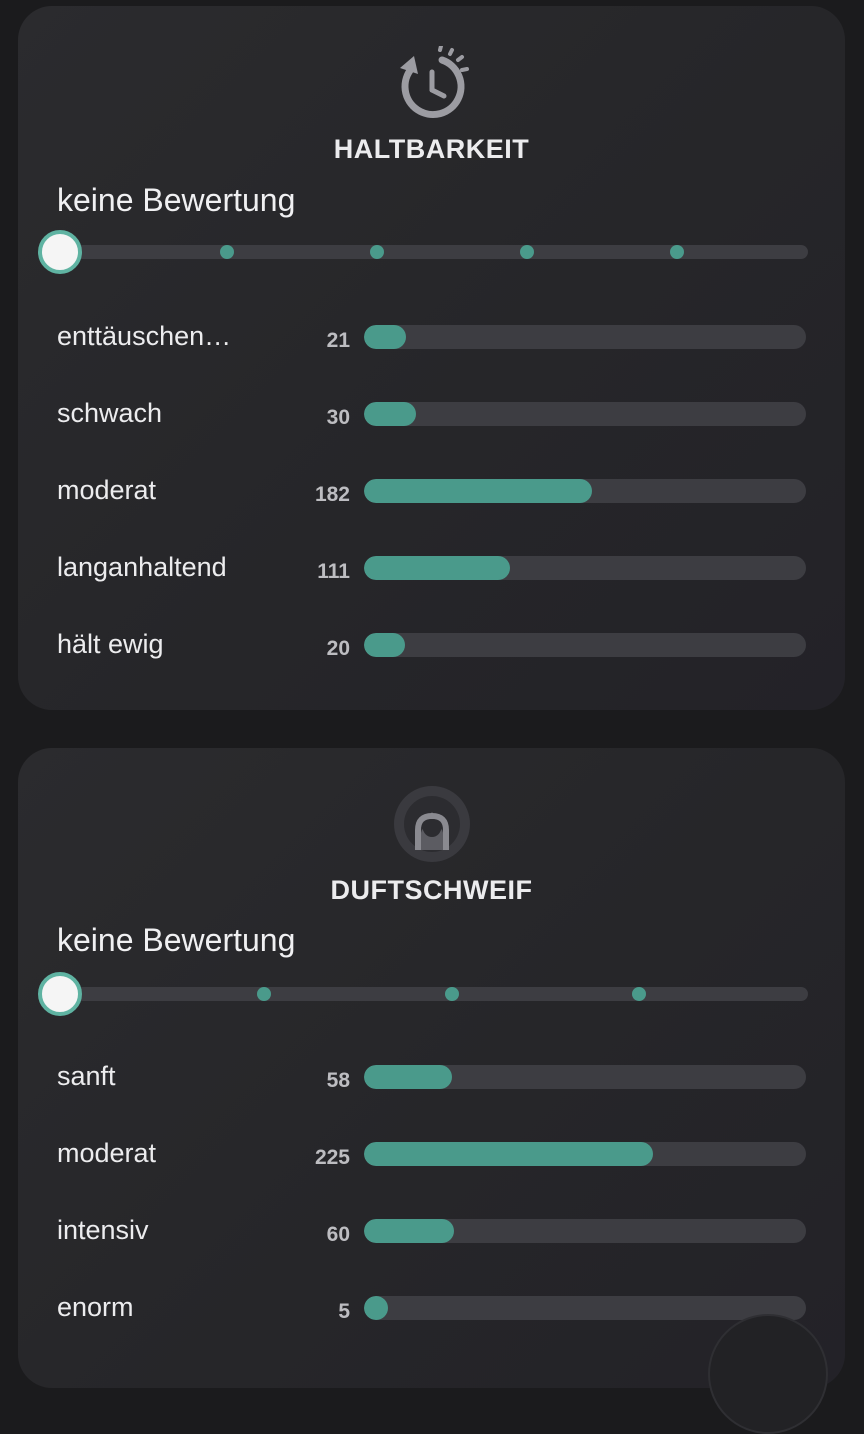 Image resolution: width=864 pixels, height=1434 pixels. Describe the element at coordinates (431, 890) in the screenshot. I see `section-title: DUFTSCHWEIF` at that location.